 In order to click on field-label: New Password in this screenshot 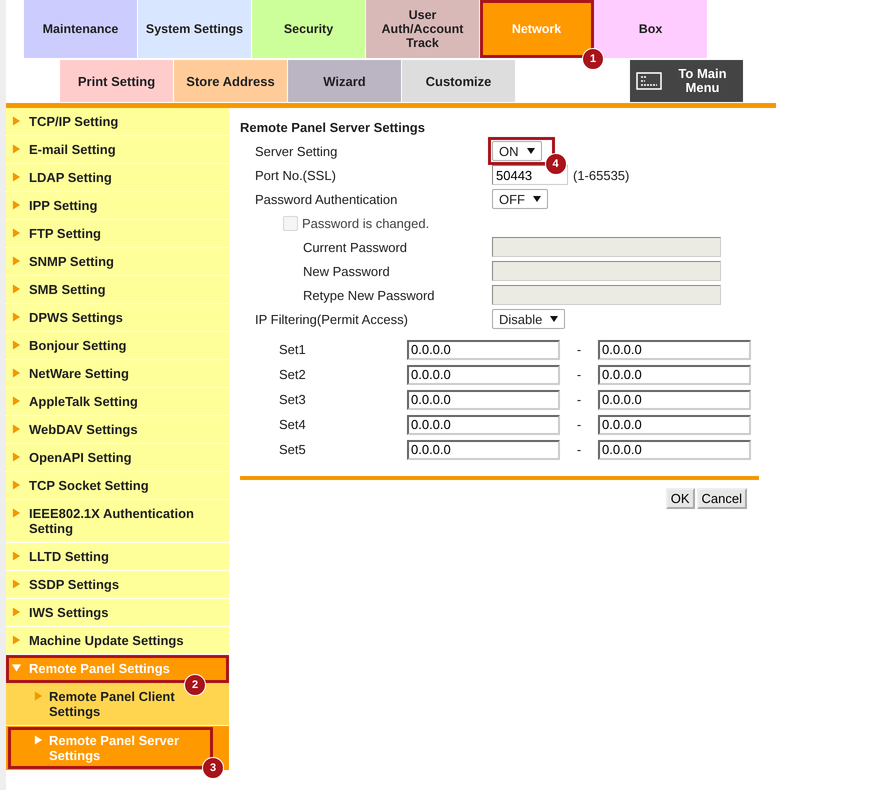, I will do `click(346, 271)`.